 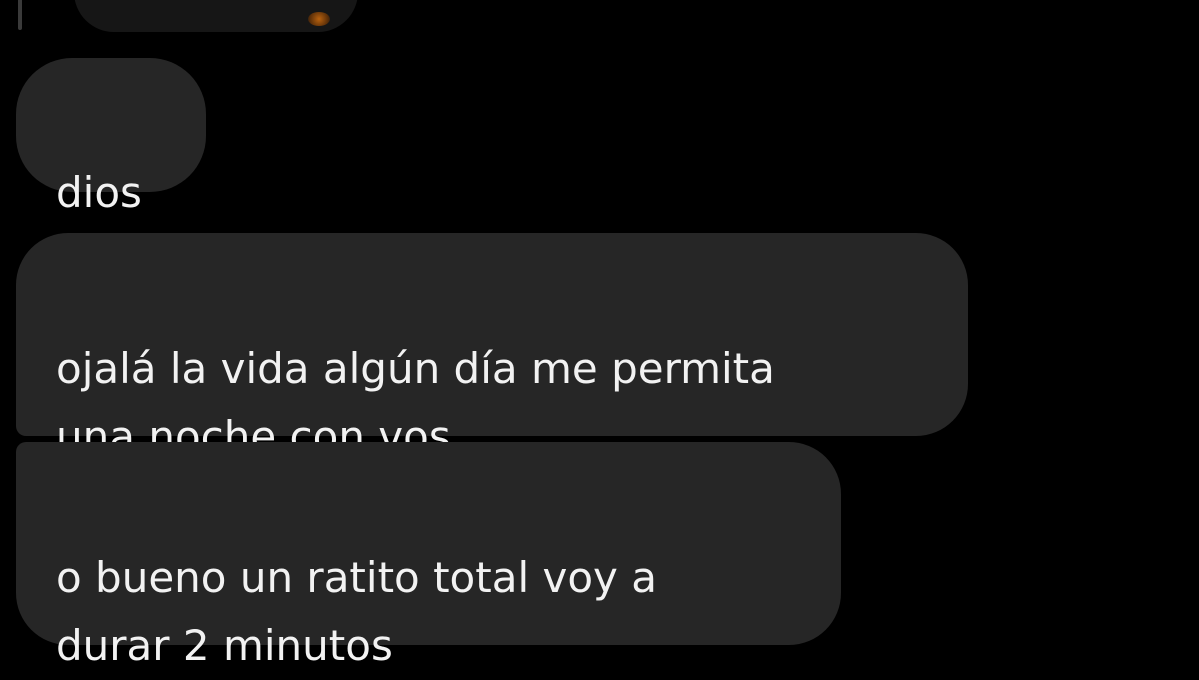 What do you see at coordinates (20, 15) in the screenshot?
I see `reply-indicator-line` at bounding box center [20, 15].